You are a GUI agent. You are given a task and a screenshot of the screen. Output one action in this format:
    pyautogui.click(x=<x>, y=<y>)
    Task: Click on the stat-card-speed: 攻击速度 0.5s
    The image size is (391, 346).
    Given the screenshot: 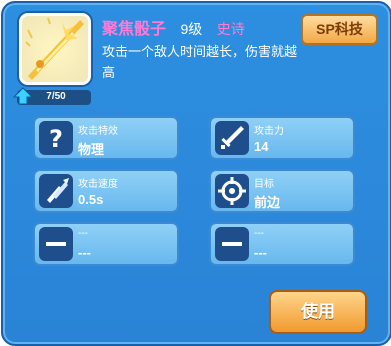 What is the action you would take?
    pyautogui.click(x=106, y=191)
    